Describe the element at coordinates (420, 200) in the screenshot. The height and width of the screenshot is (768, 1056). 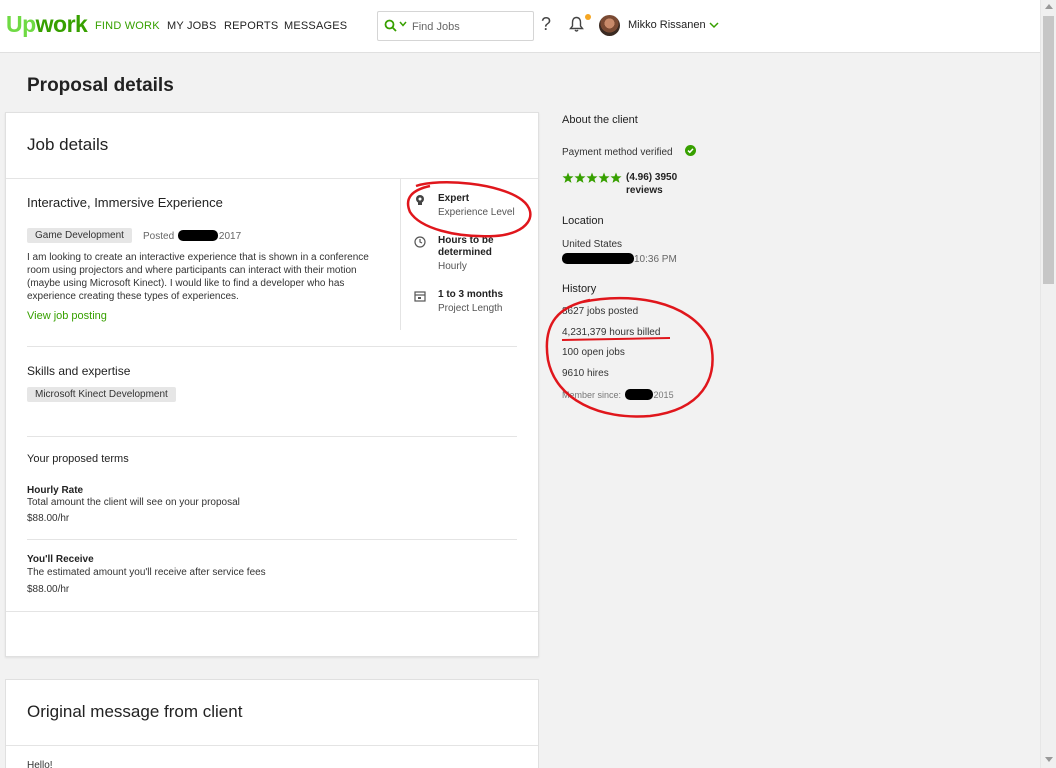
I see `lightbulb-icon` at that location.